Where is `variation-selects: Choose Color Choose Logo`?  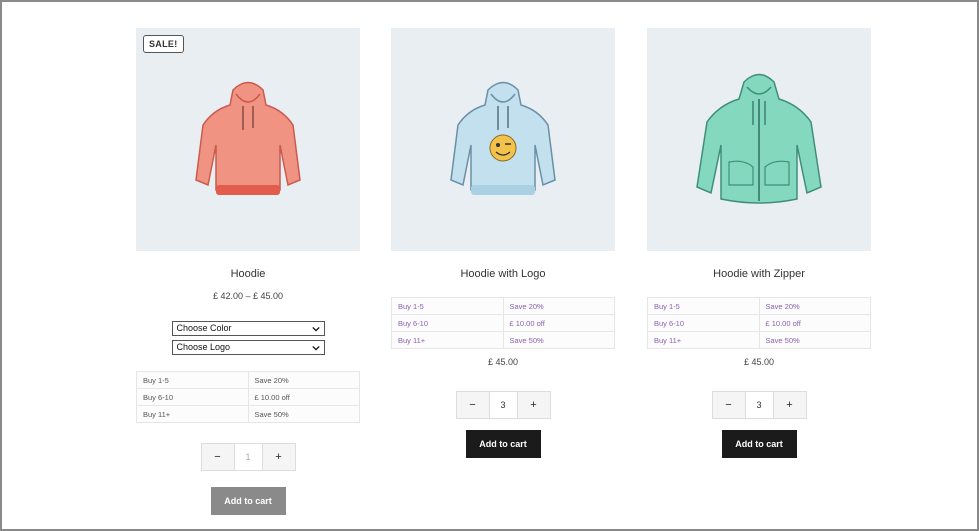
variation-selects: Choose Color Choose Logo is located at coordinates (248, 338).